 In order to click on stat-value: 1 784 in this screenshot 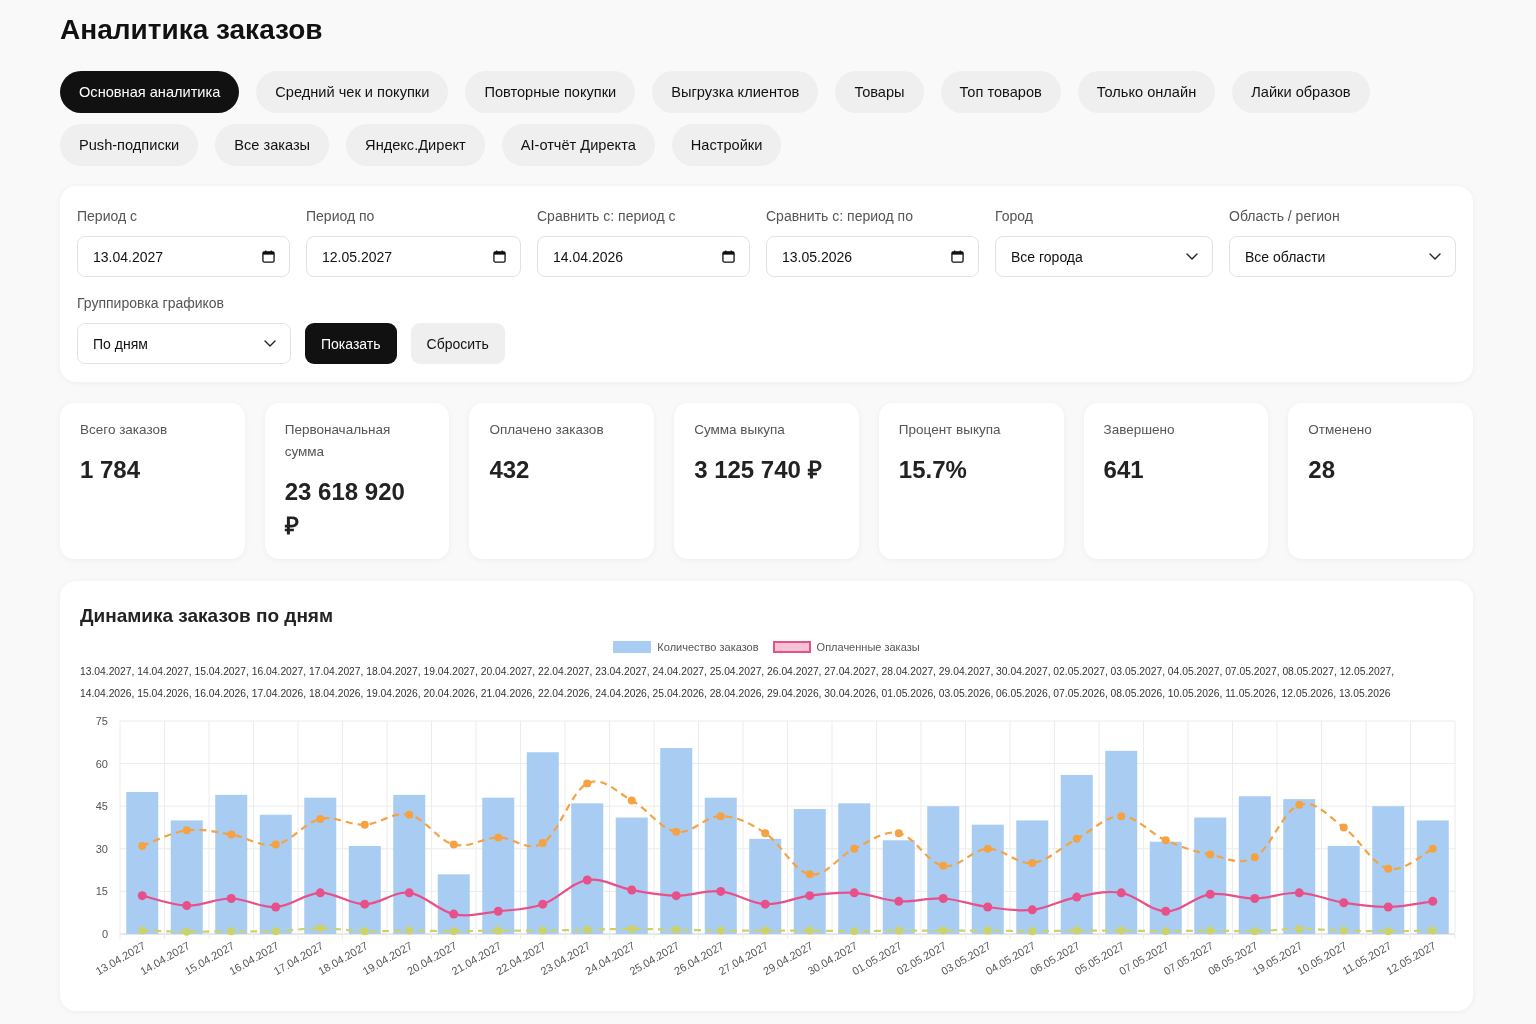, I will do `click(111, 470)`.